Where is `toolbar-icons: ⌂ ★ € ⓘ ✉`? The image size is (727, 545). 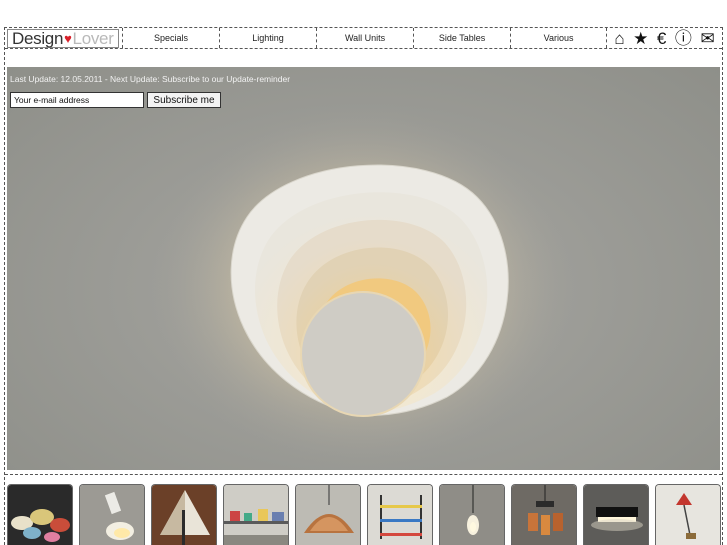
toolbar-icons: ⌂ ★ € ⓘ ✉ is located at coordinates (664, 38).